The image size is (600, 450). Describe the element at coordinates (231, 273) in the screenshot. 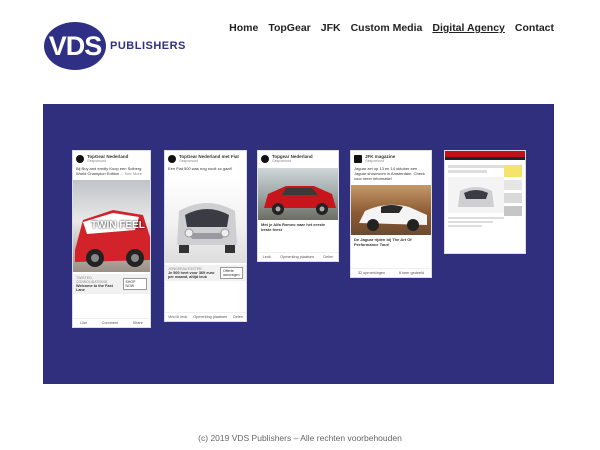

I see `request-quote-button: Offerte aanvragen` at that location.